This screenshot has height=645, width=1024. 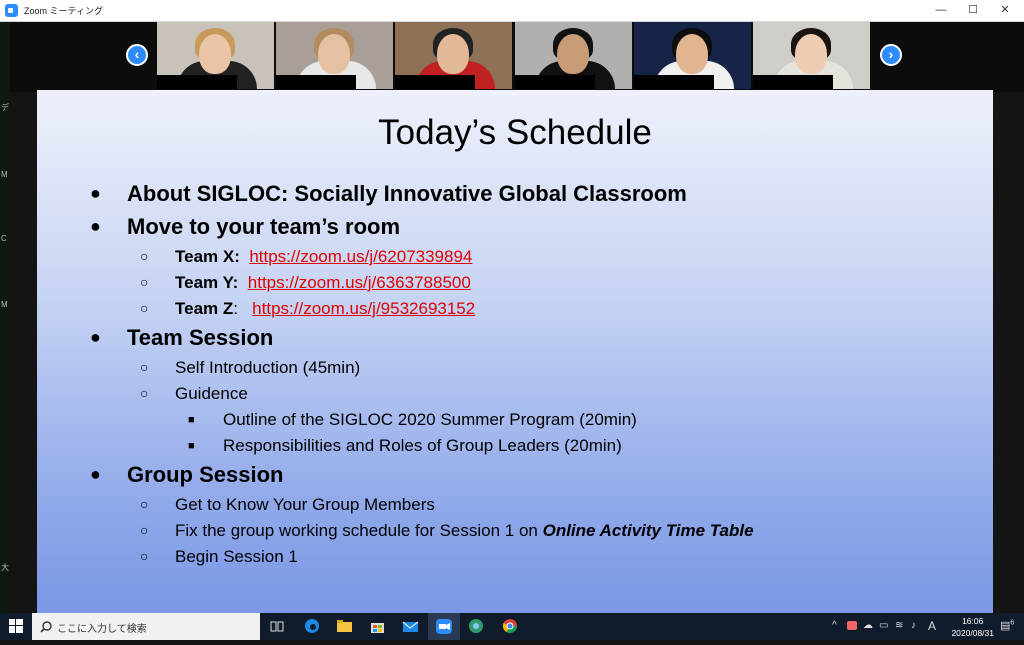 I want to click on edge-icon, so click(x=312, y=626).